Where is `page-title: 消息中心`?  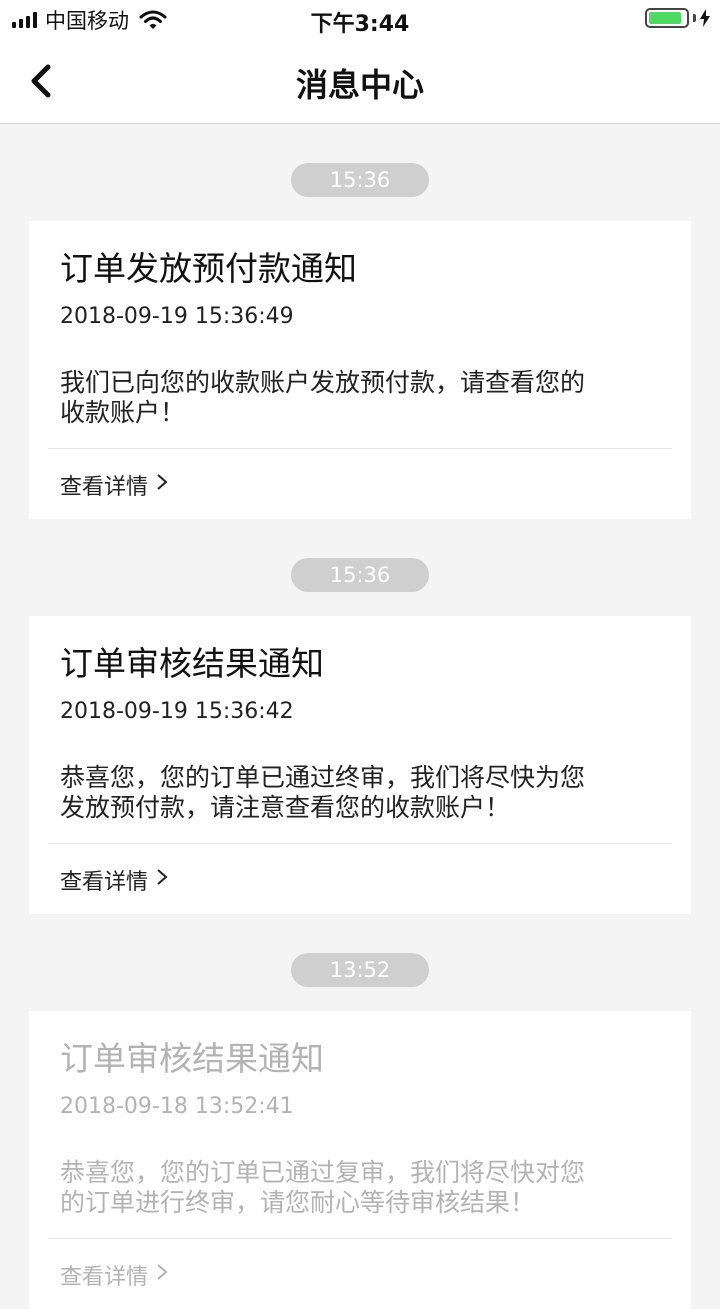 page-title: 消息中心 is located at coordinates (359, 85).